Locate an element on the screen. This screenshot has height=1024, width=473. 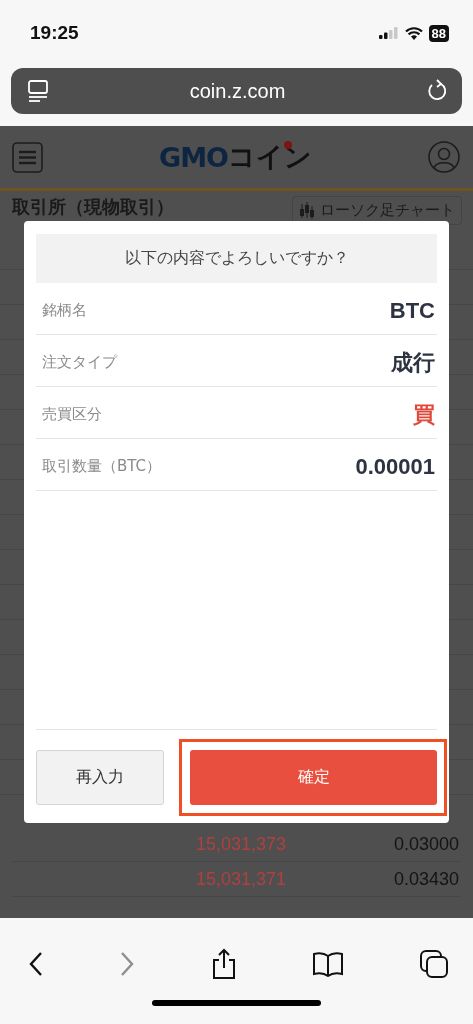
field-value: BTC is located at coordinates (412, 310).